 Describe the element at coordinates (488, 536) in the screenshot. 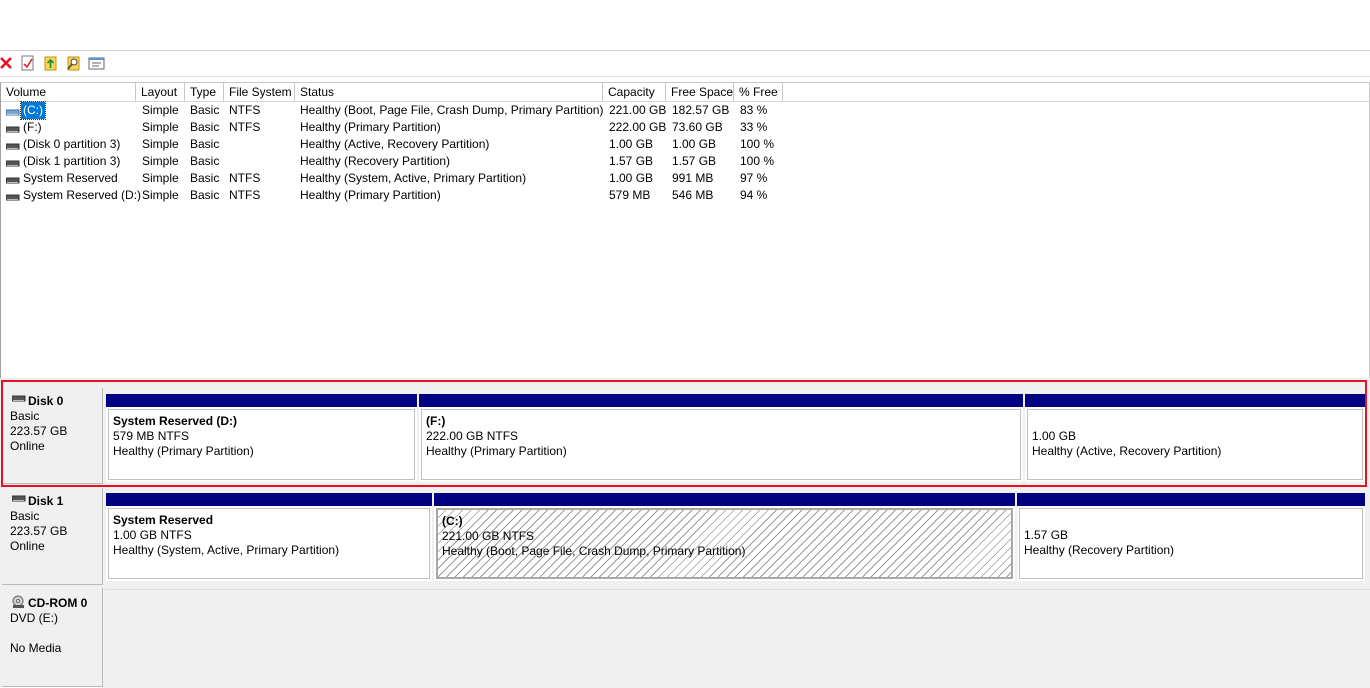

I see `partition-size: 221.00 GB NTFS` at that location.